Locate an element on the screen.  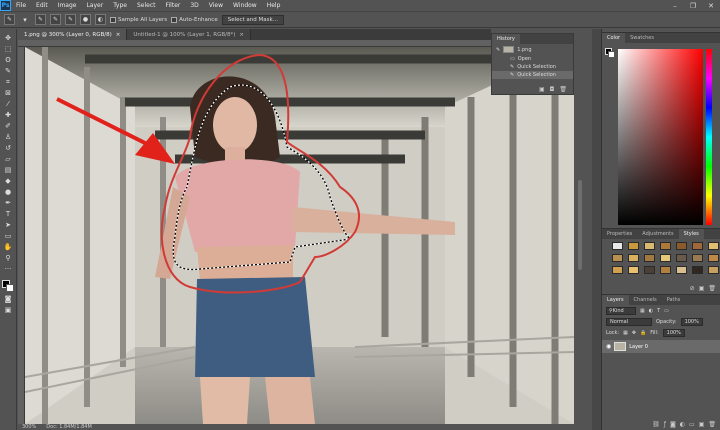
move-tool-icon: ✥ is located at coordinates (8, 38).